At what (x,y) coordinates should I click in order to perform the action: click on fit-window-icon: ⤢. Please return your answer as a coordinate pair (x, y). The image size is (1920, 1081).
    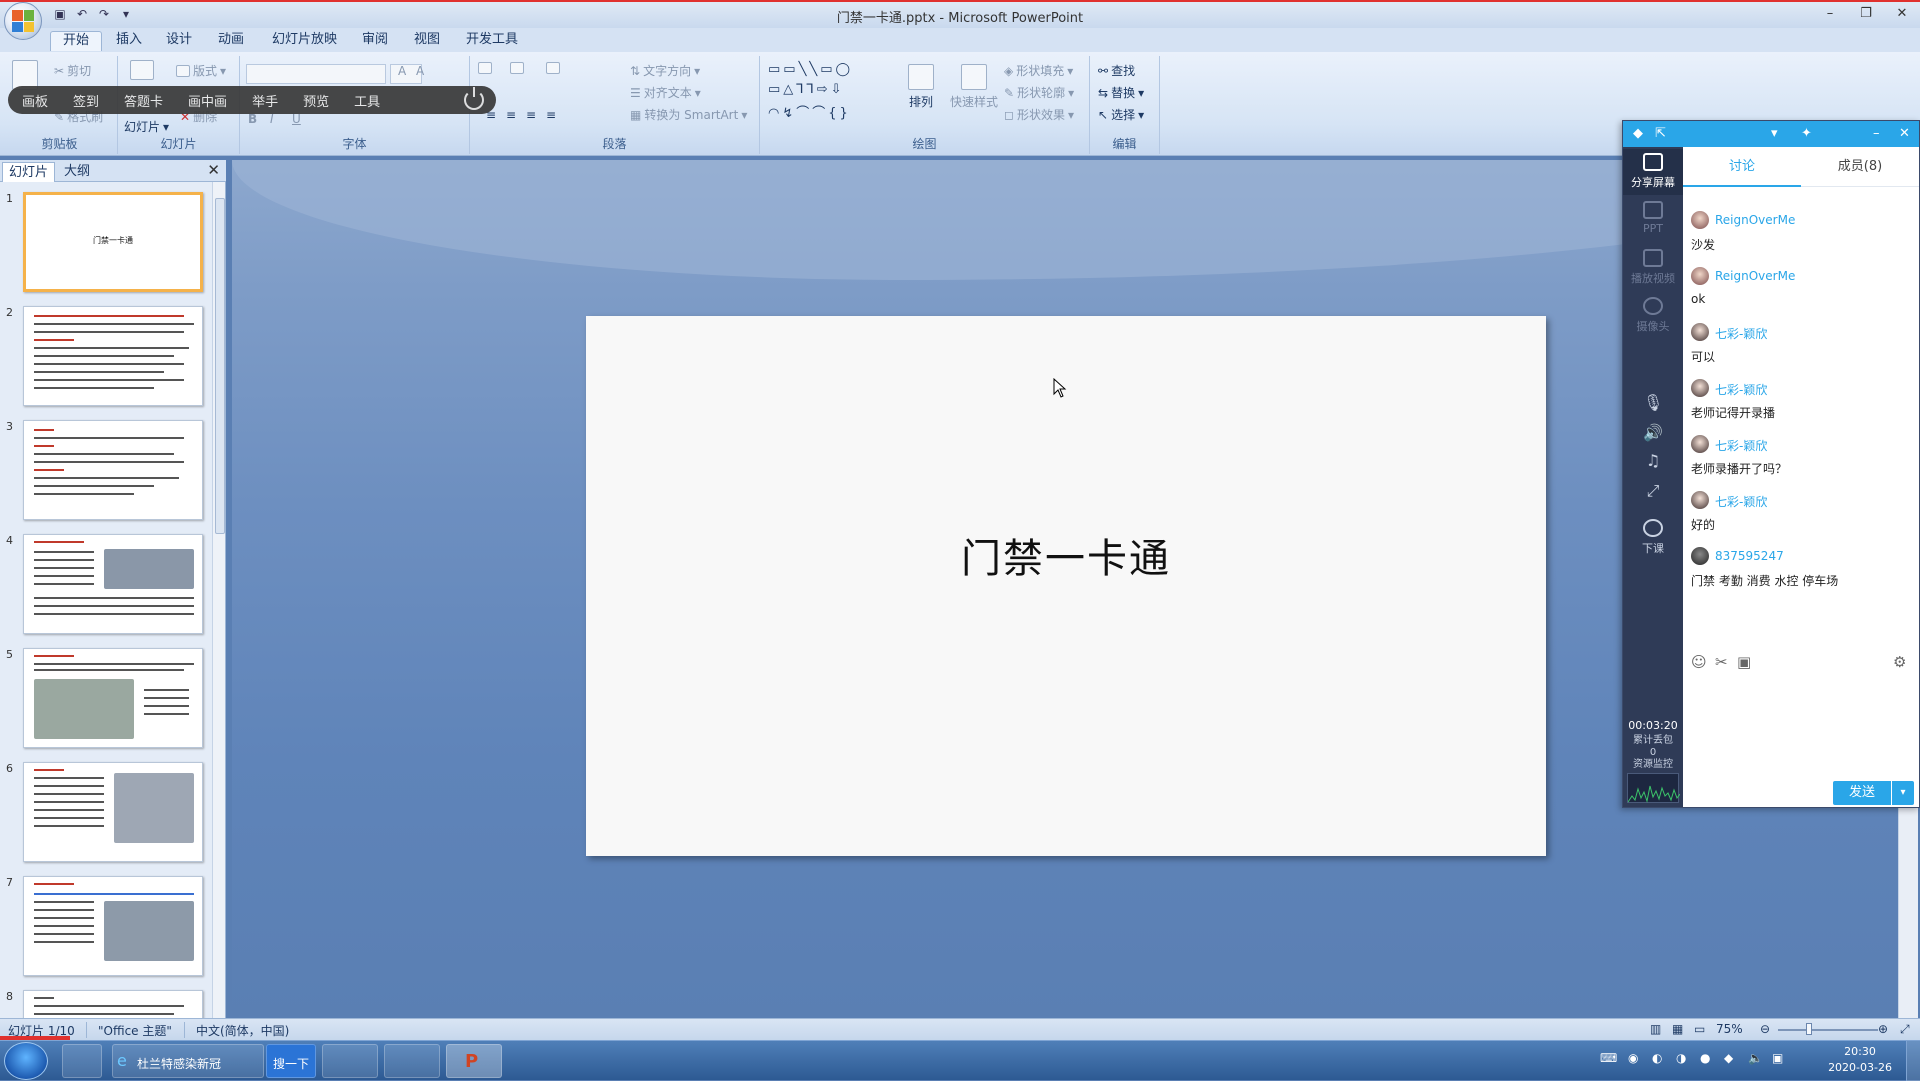
    Looking at the image, I should click on (1905, 1029).